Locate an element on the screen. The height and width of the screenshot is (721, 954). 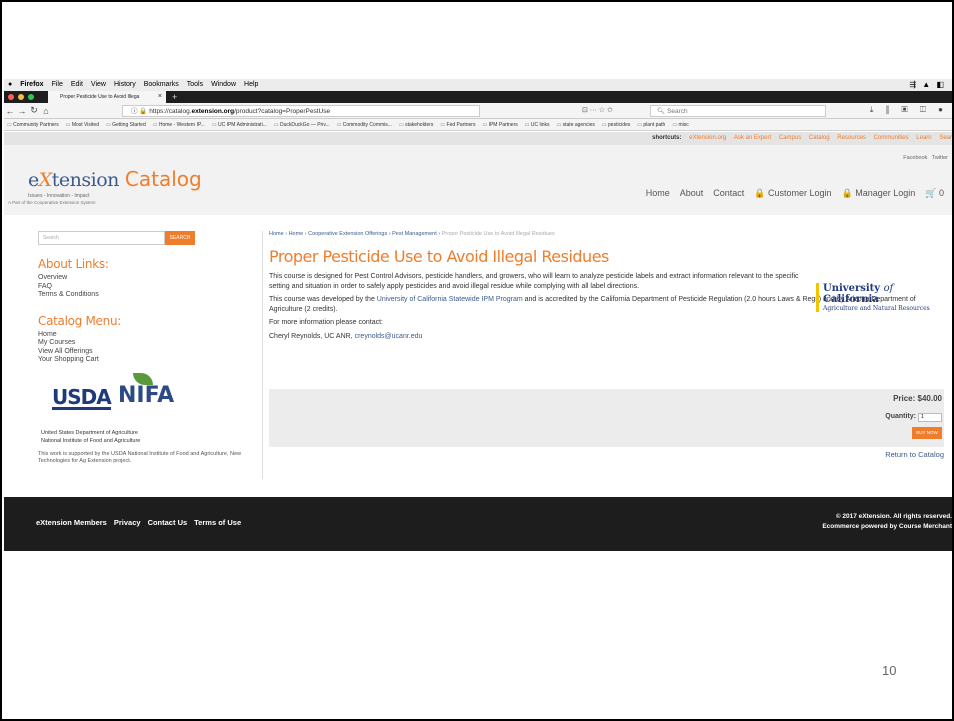
sidebar-search: Search SEARCH is located at coordinates (148, 238).